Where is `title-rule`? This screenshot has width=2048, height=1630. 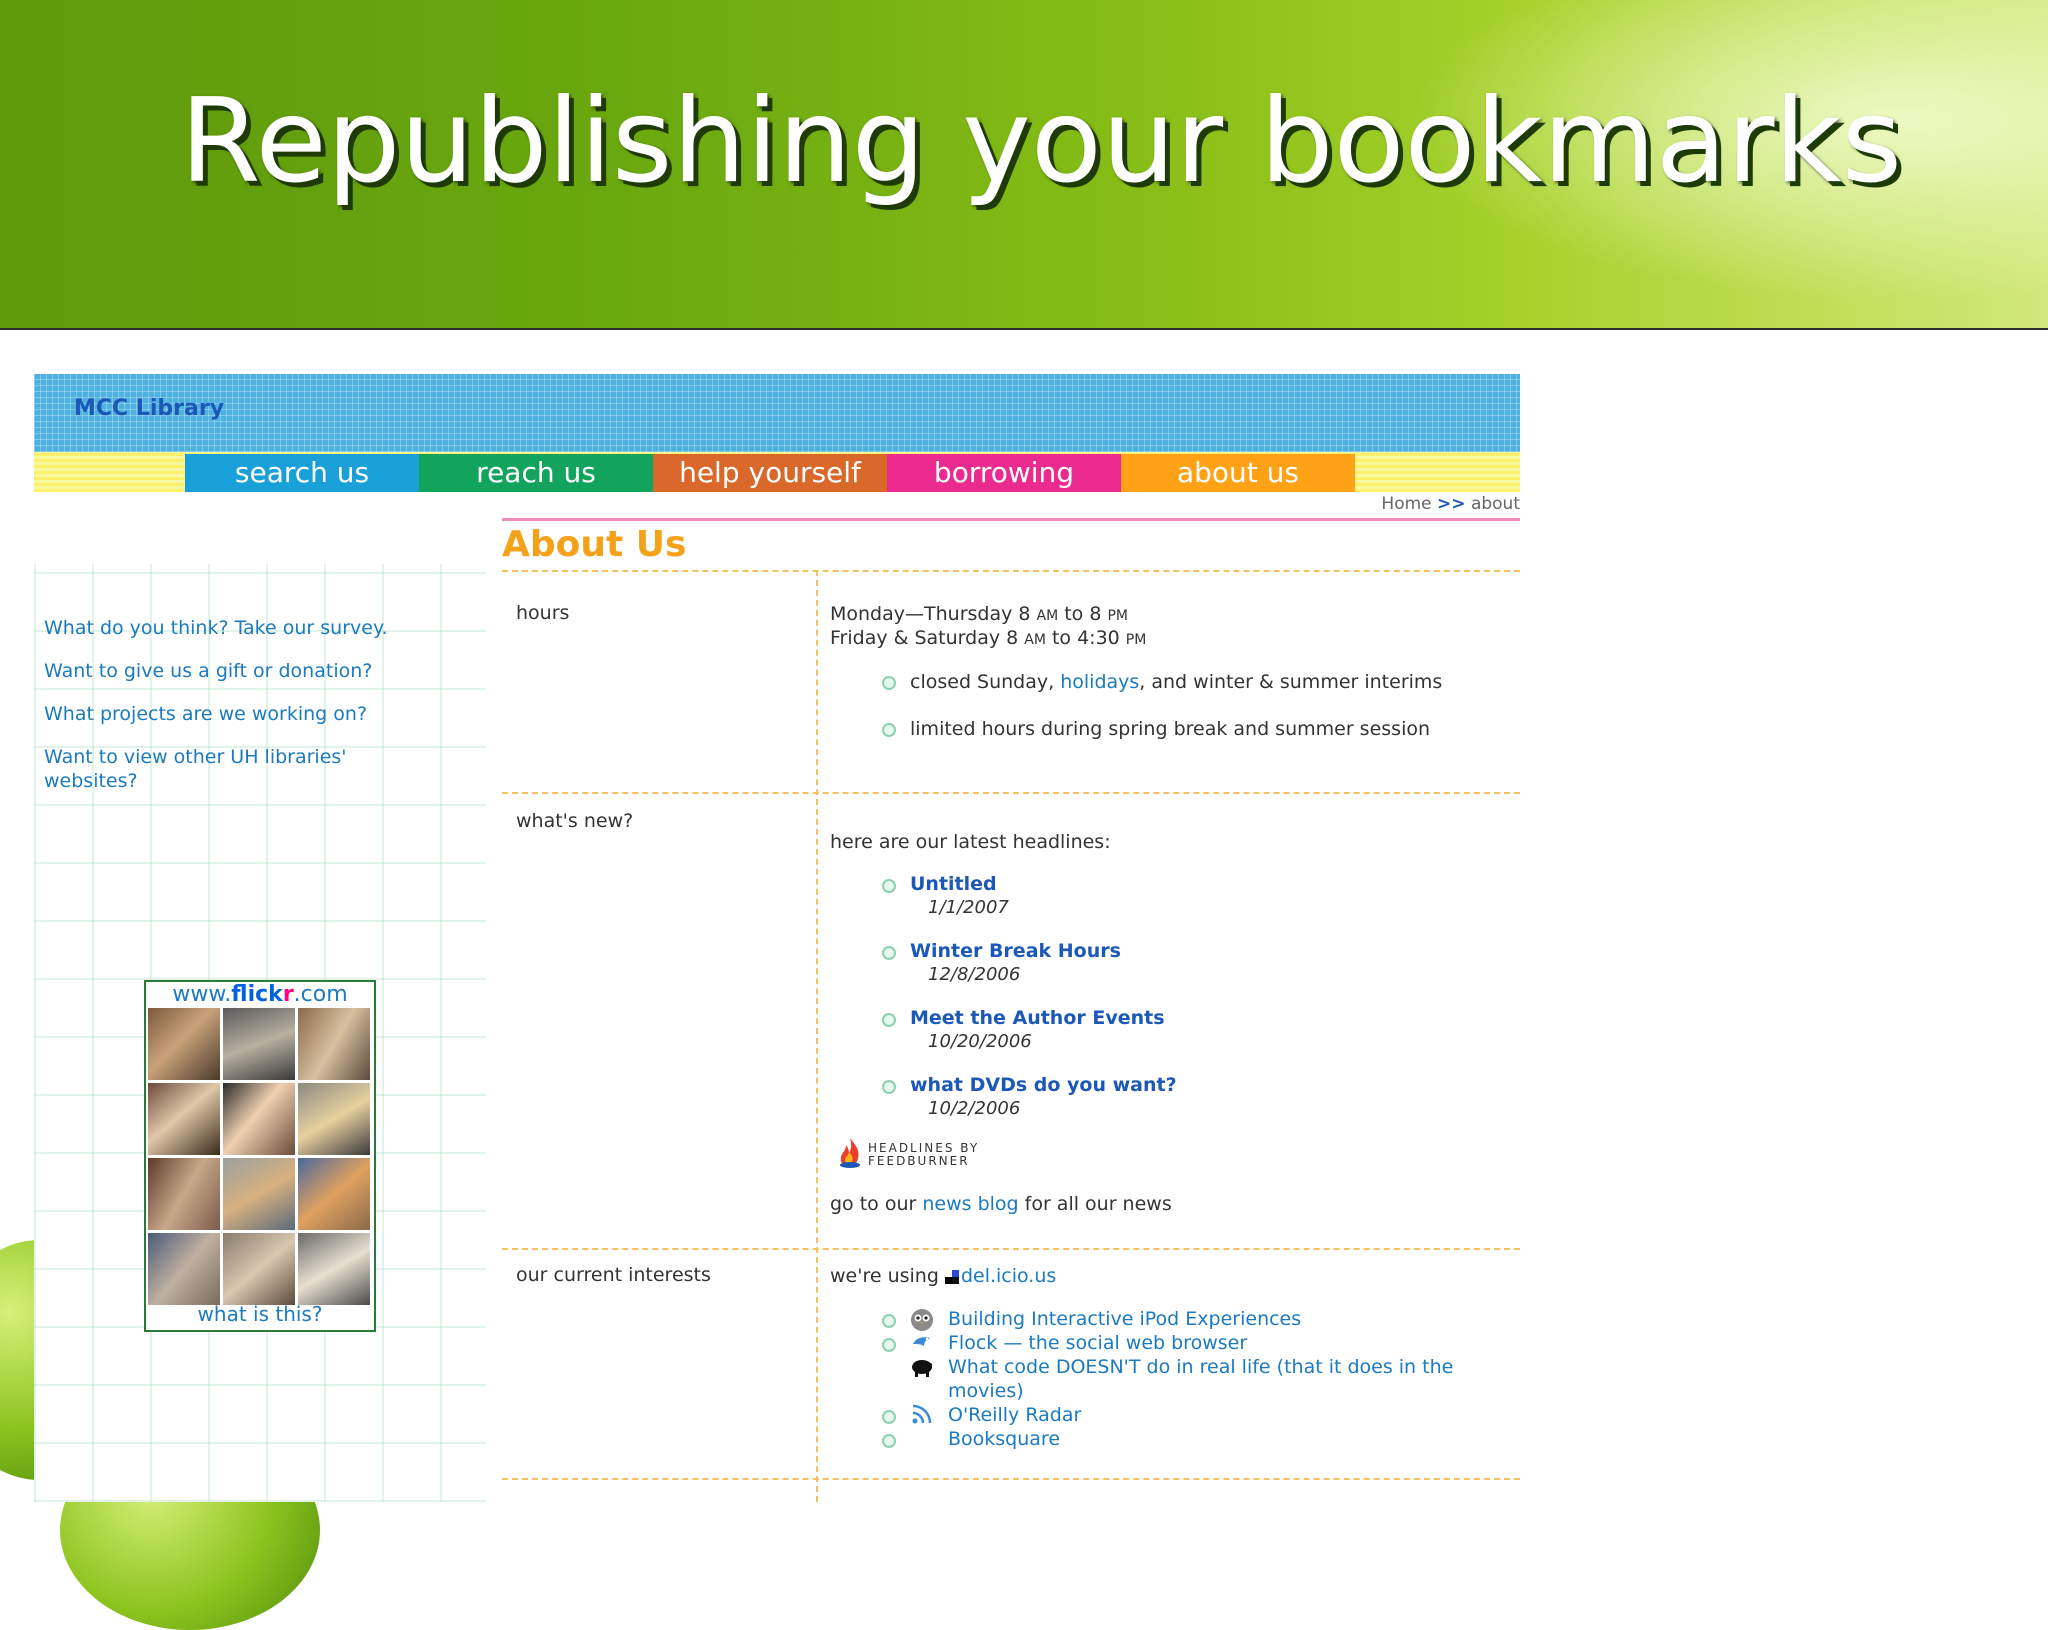
title-rule is located at coordinates (1011, 519).